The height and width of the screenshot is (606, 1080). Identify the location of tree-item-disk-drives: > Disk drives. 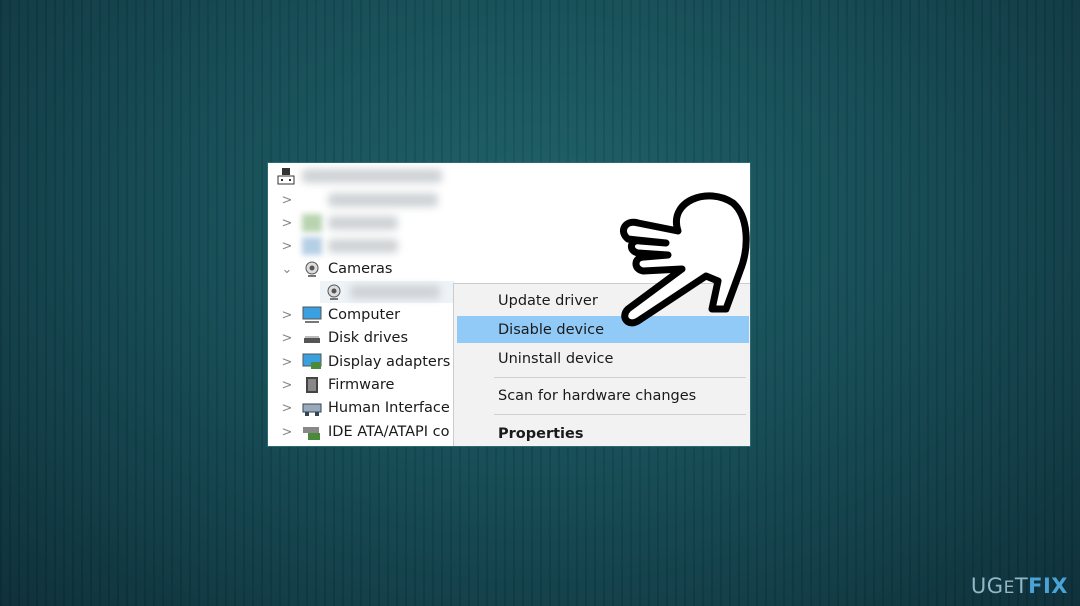
(338, 338).